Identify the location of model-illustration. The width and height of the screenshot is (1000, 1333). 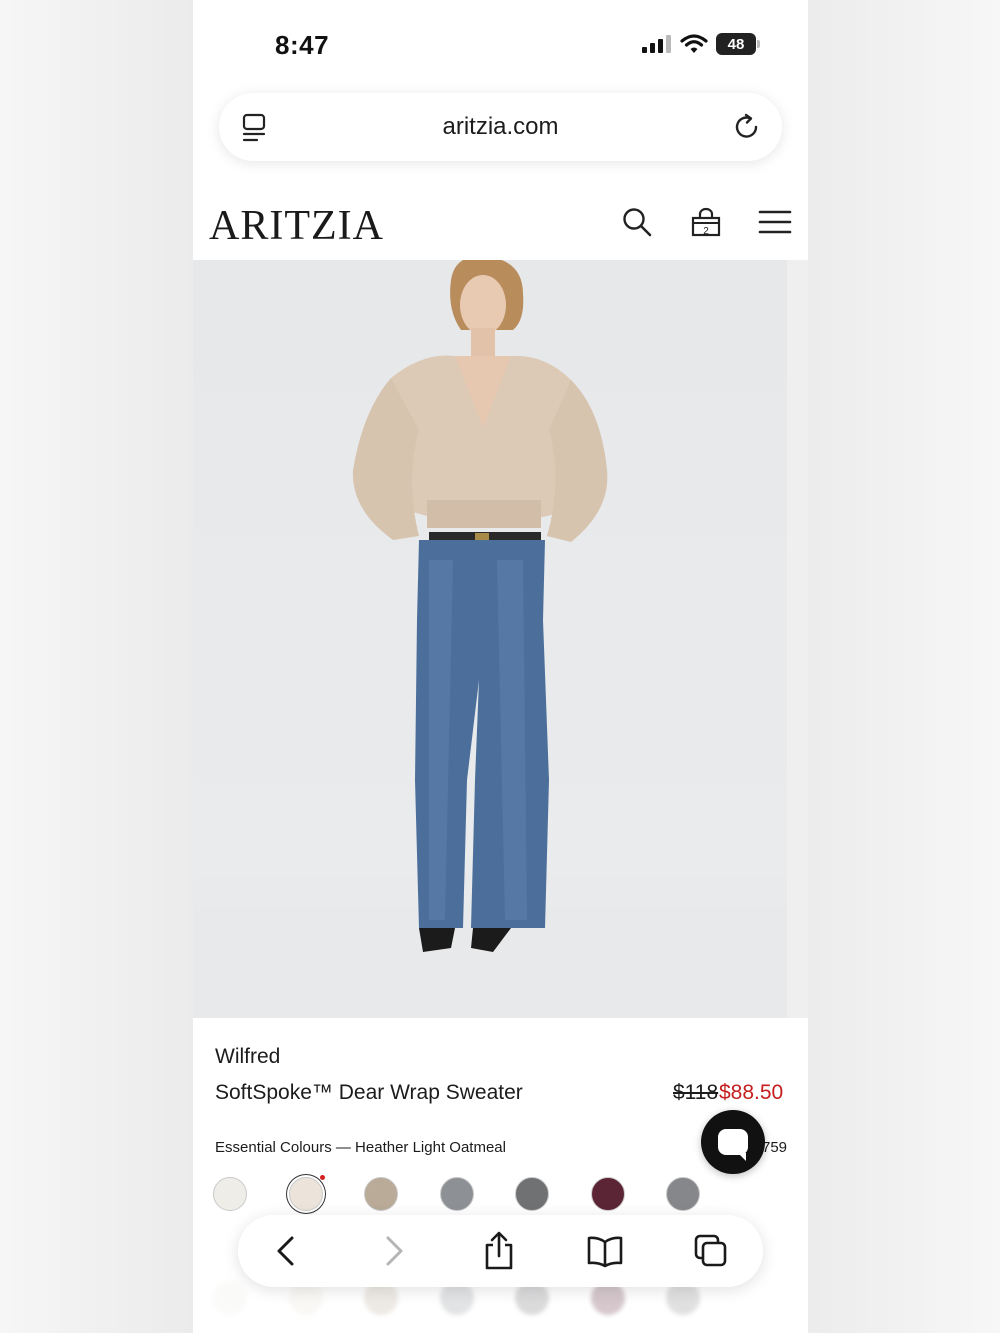
(480, 606).